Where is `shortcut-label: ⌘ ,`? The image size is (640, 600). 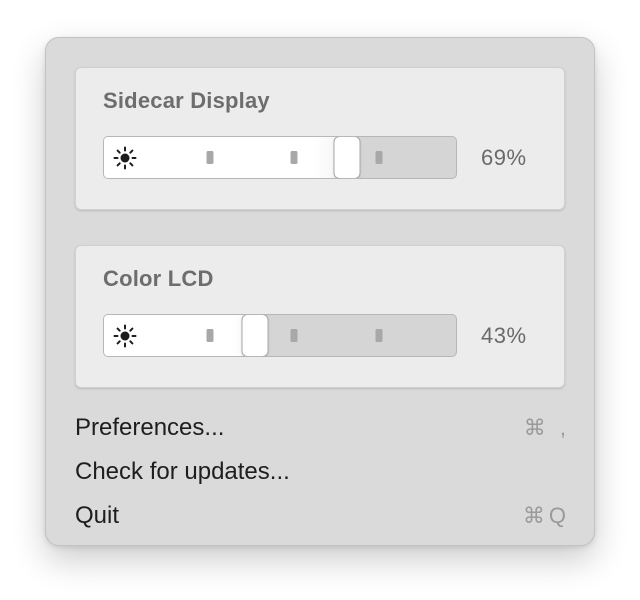
shortcut-label: ⌘ , is located at coordinates (546, 427).